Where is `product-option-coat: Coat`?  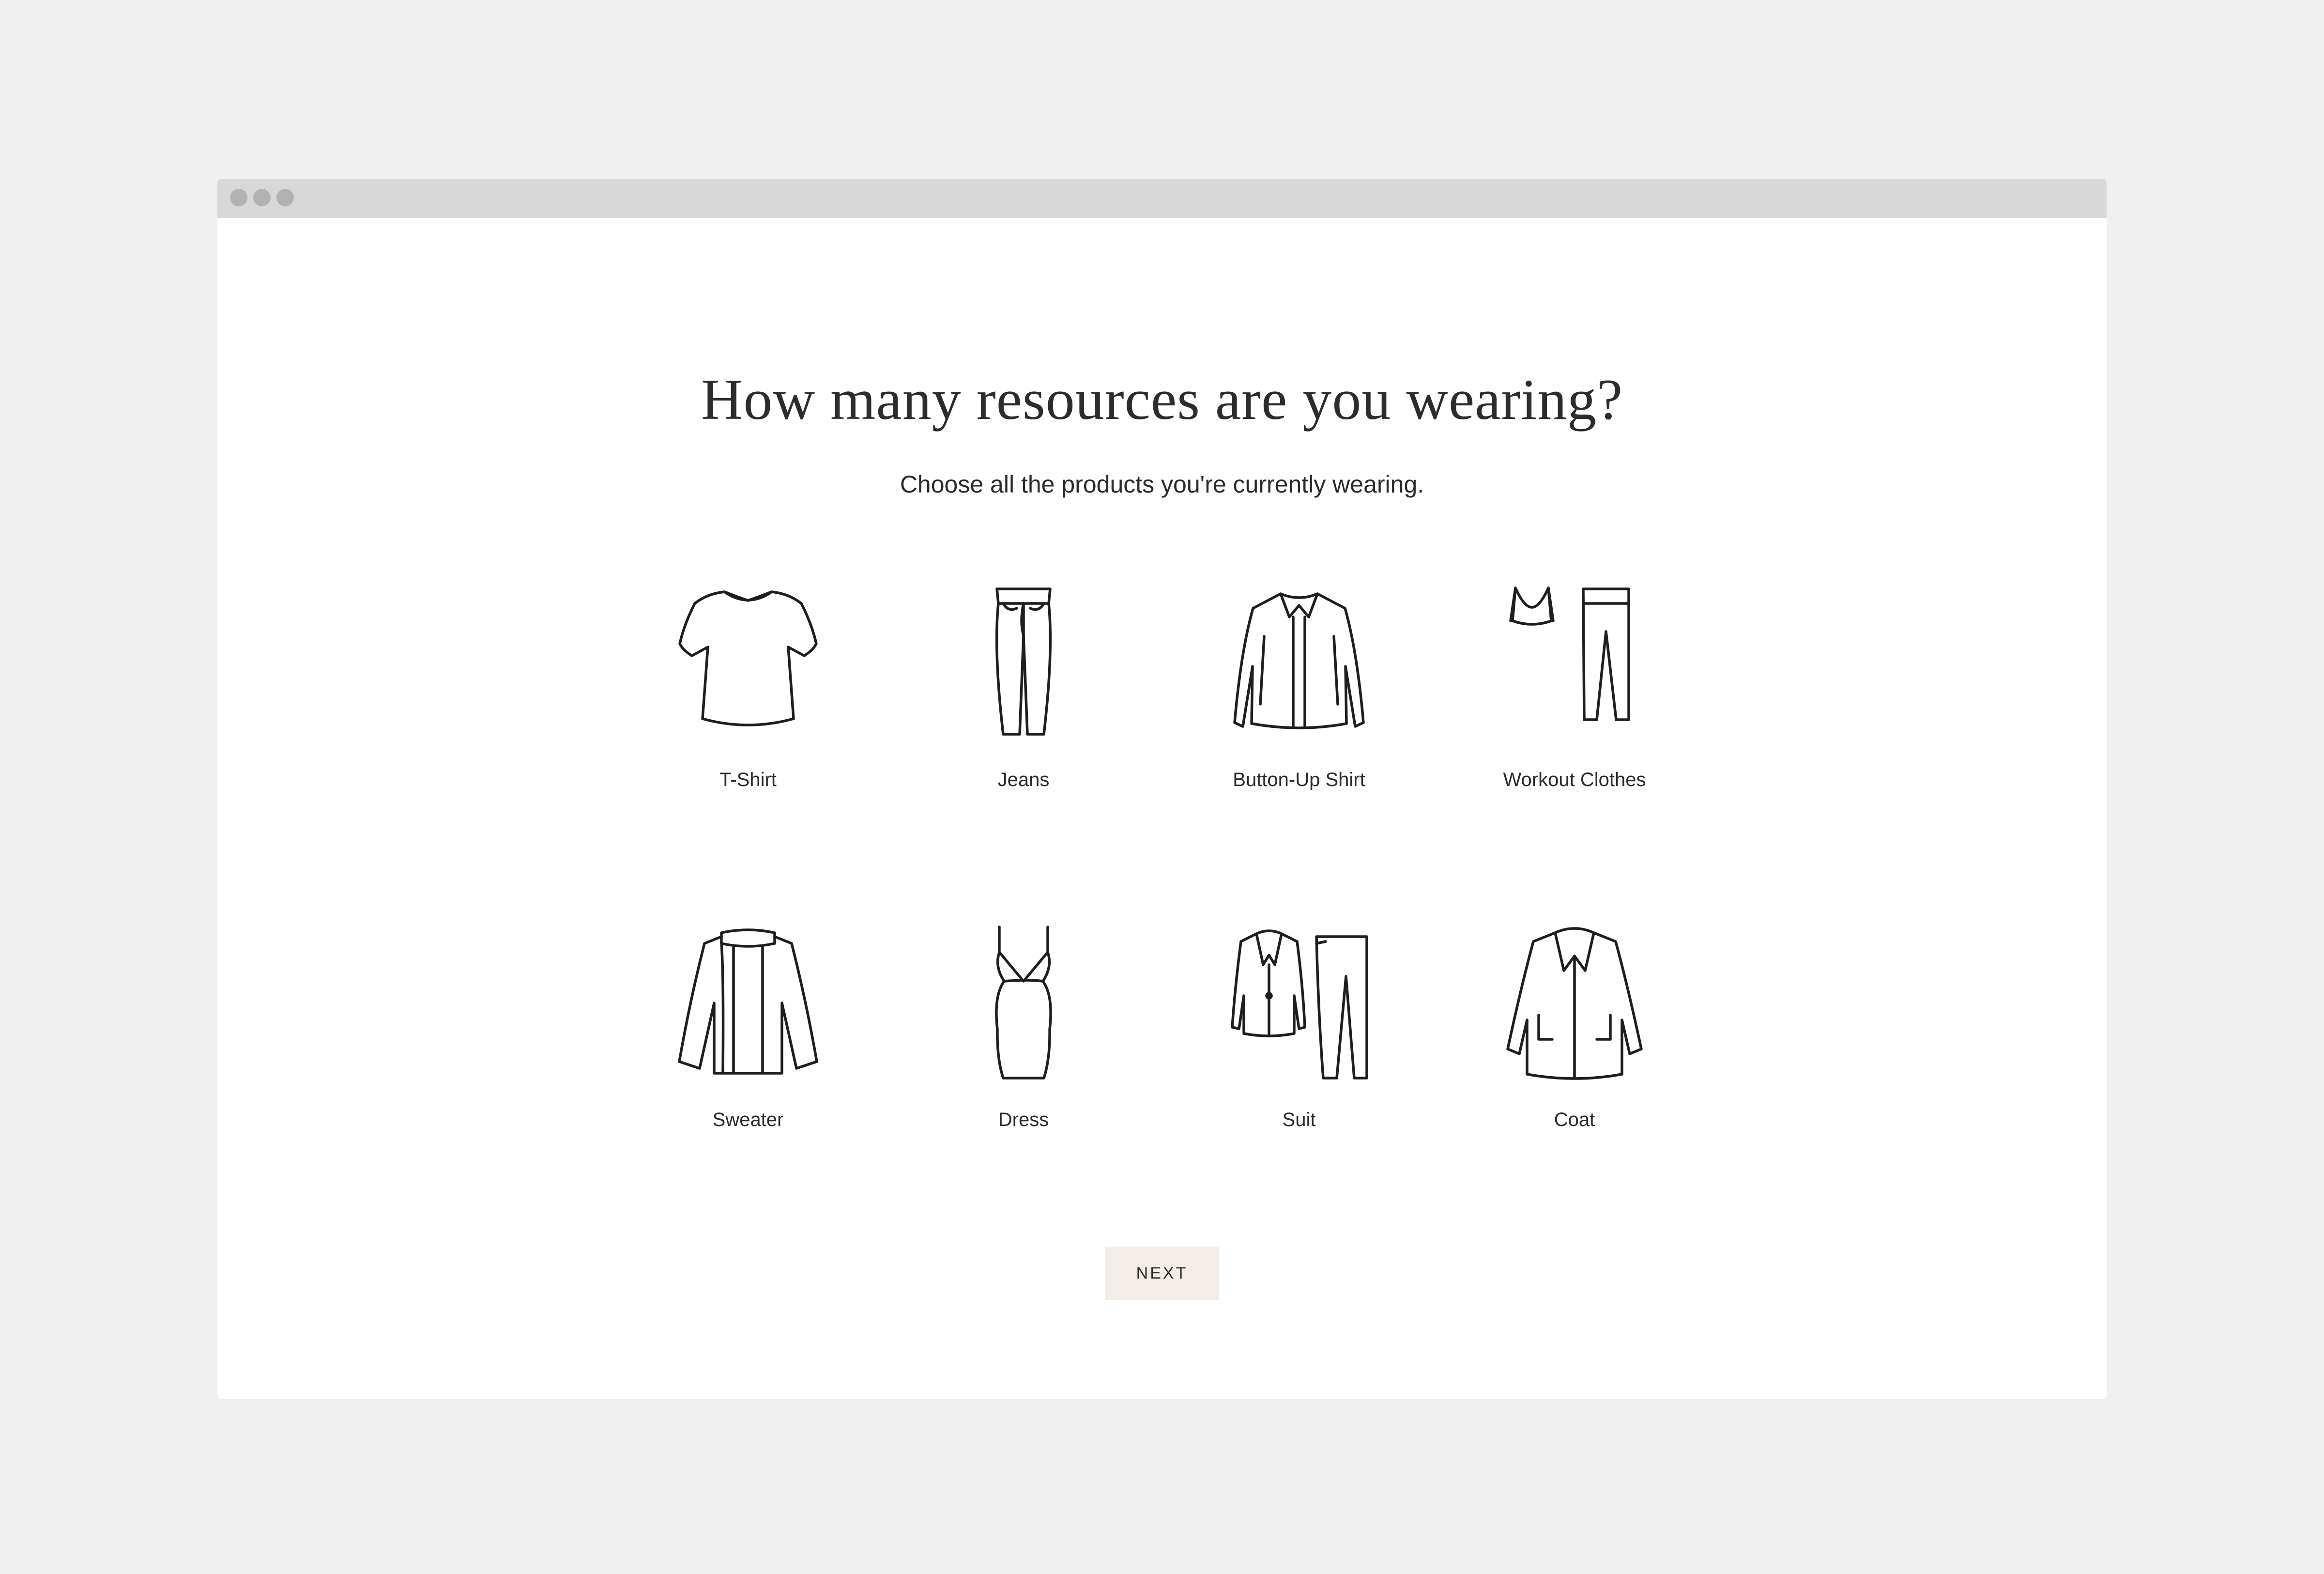
product-option-coat: Coat is located at coordinates (1575, 1044).